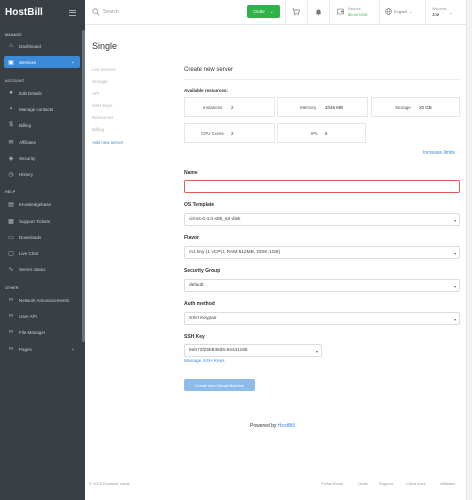  Describe the element at coordinates (95, 93) in the screenshot. I see `subnav-api: API` at that location.